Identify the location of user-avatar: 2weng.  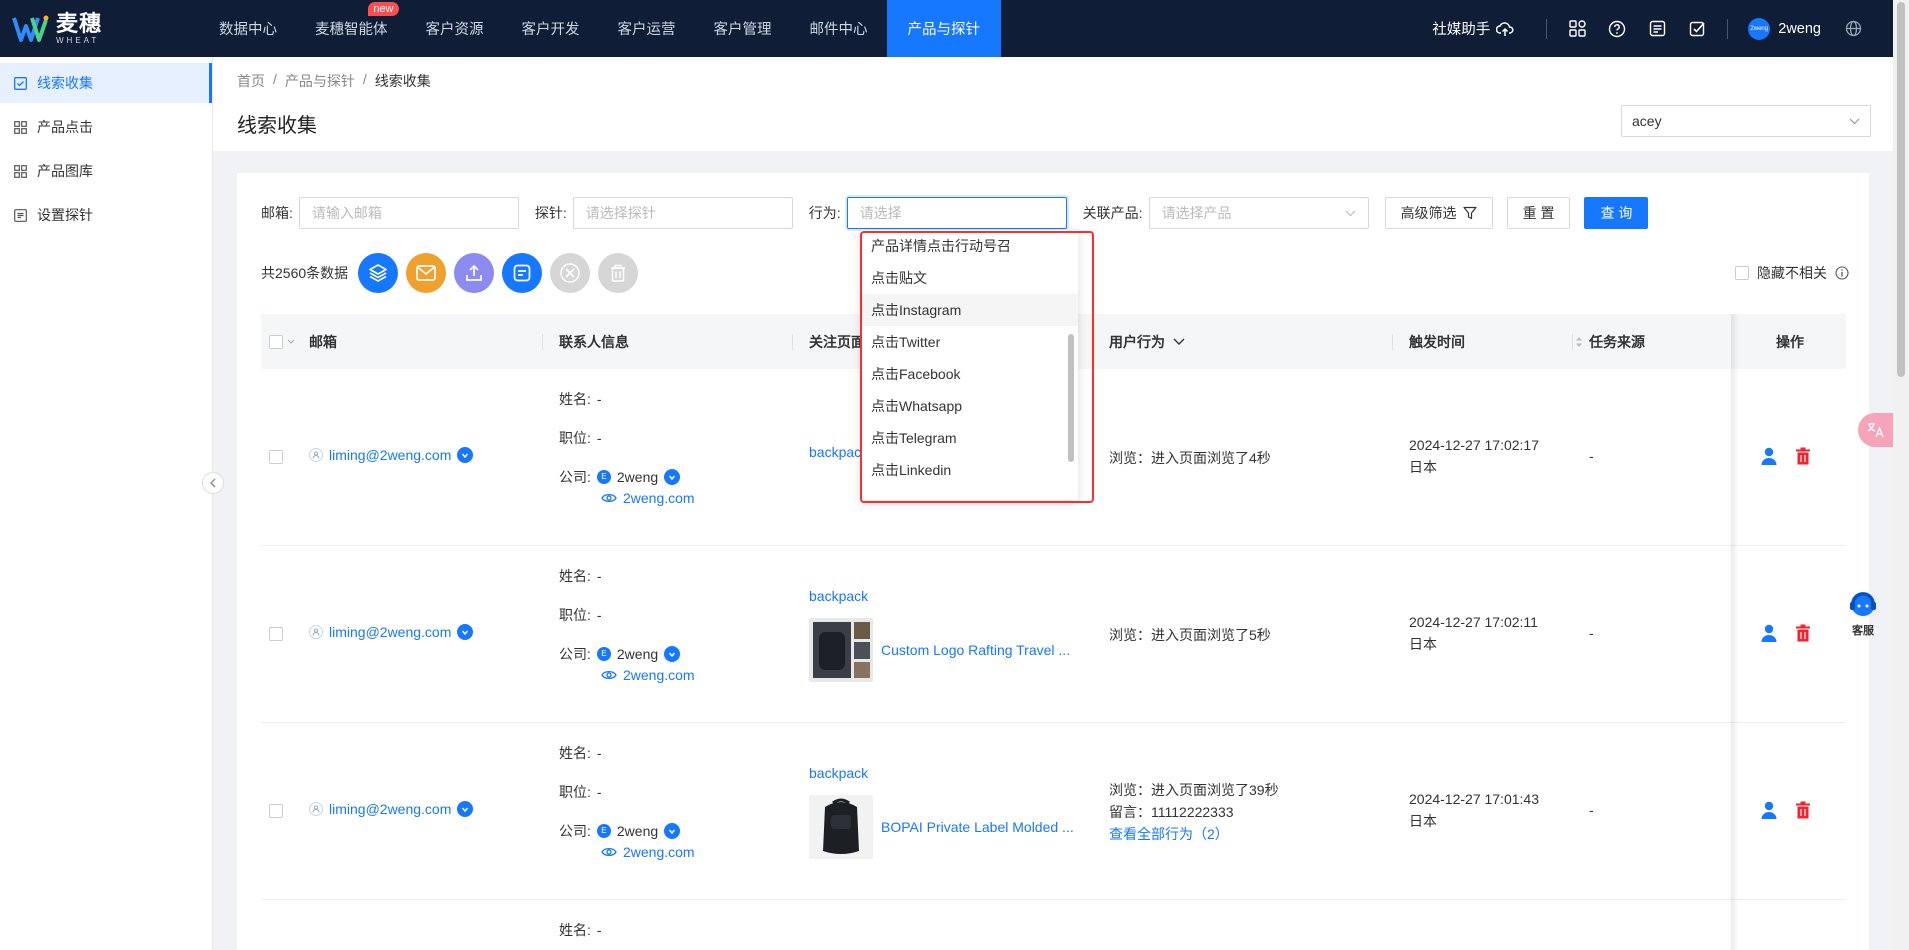
(1759, 28).